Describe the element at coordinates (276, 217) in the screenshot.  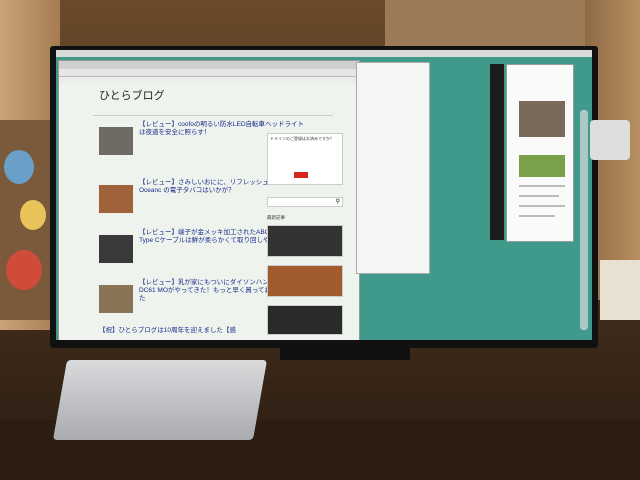
I see `recent-posts-label: 最新記事` at that location.